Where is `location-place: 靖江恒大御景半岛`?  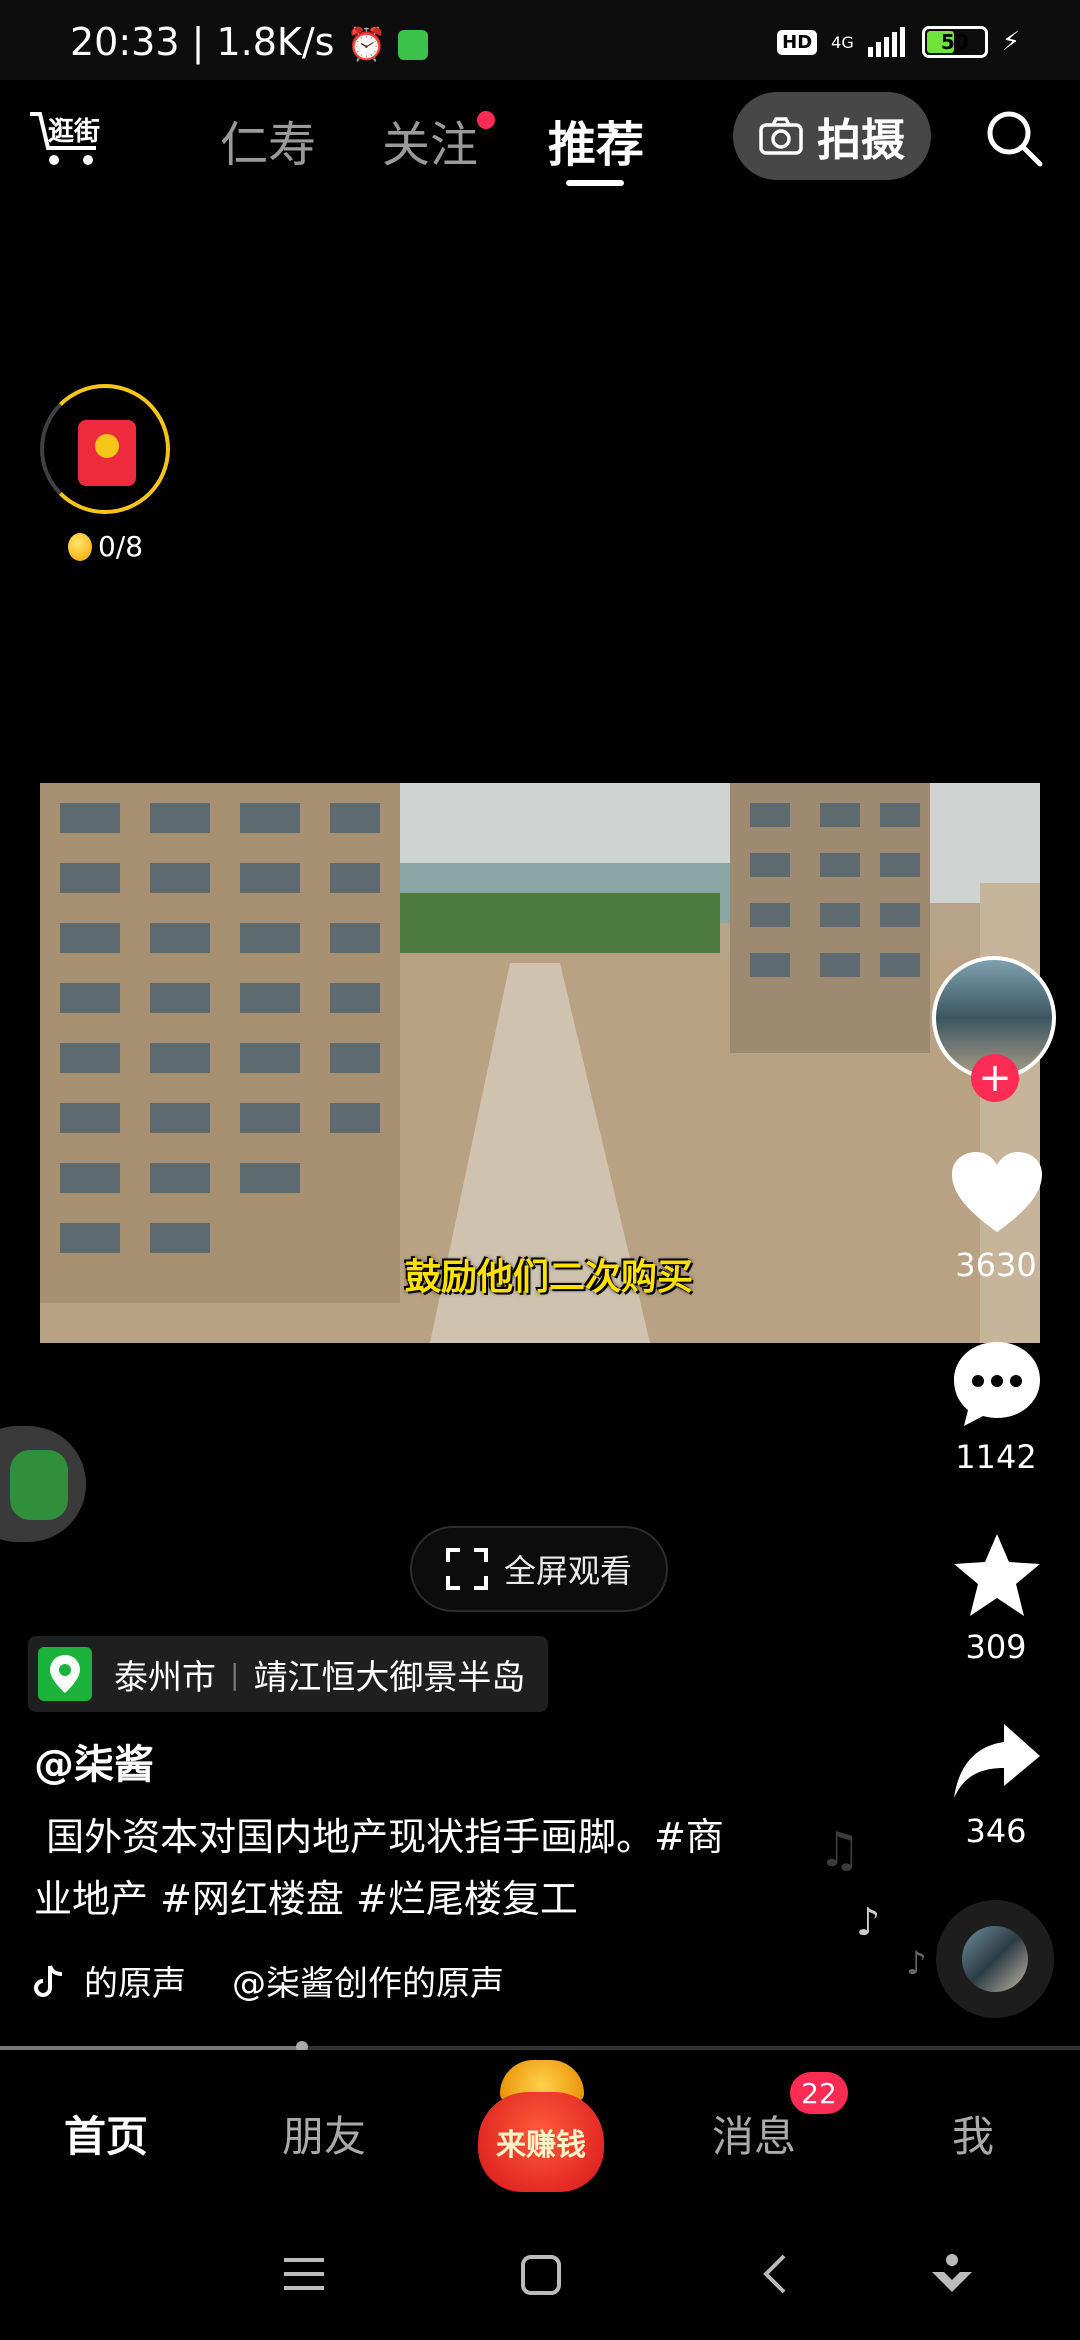
location-place: 靖江恒大御景半岛 is located at coordinates (389, 1677).